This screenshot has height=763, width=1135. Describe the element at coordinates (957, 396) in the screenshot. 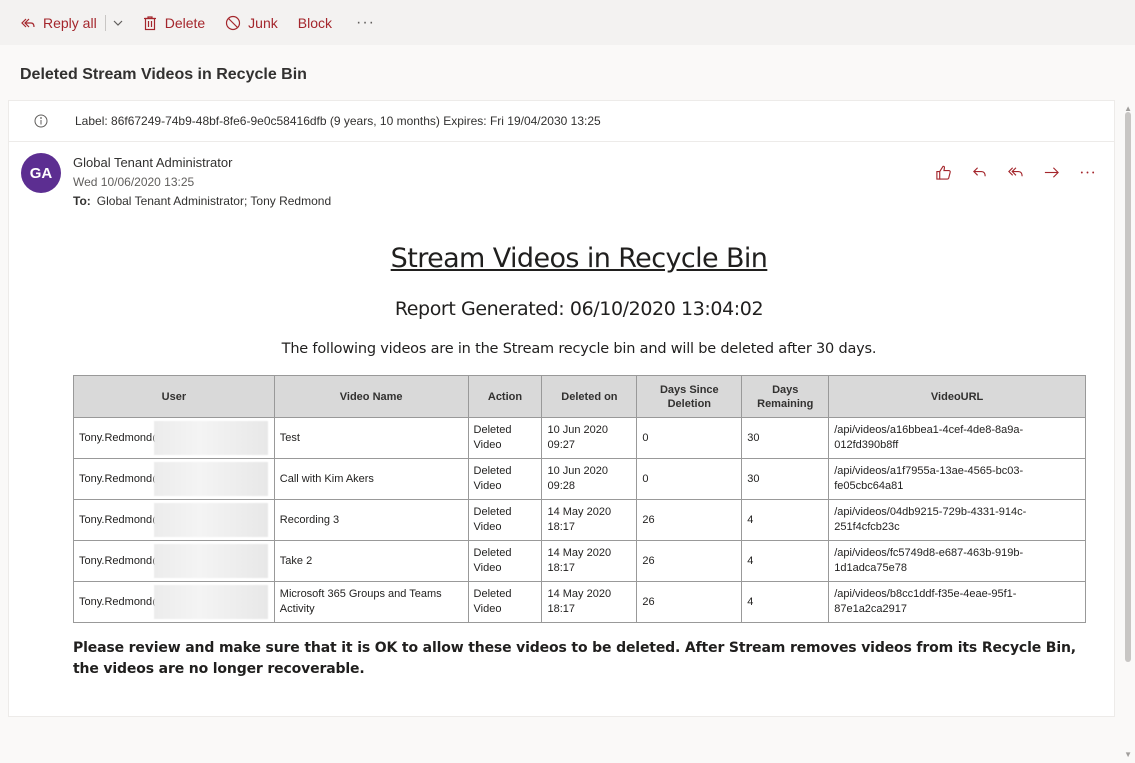

I see `column-header: VideoURL` at that location.